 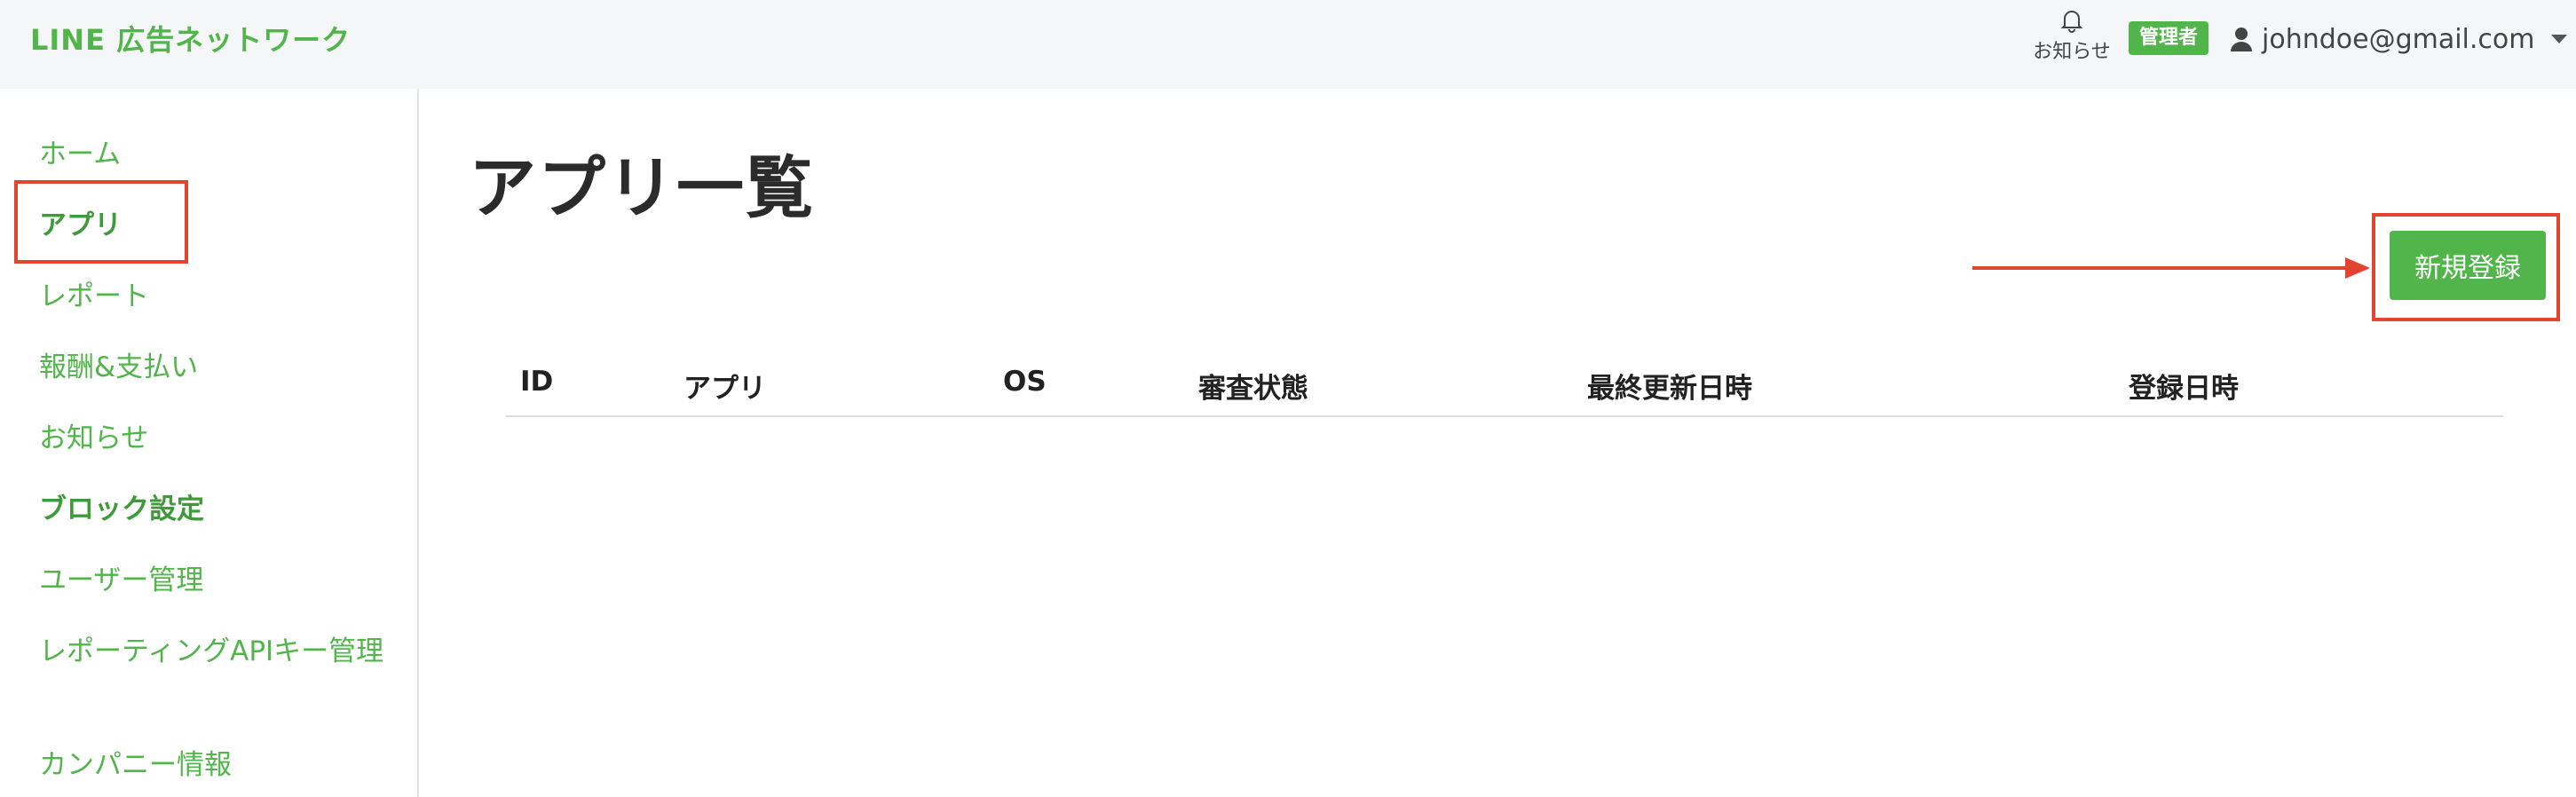 I want to click on sidebar-item-home: ホーム, so click(x=207, y=155).